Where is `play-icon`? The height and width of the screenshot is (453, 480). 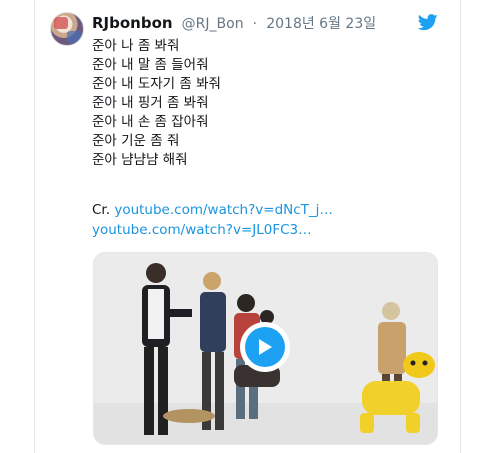
play-icon is located at coordinates (265, 347).